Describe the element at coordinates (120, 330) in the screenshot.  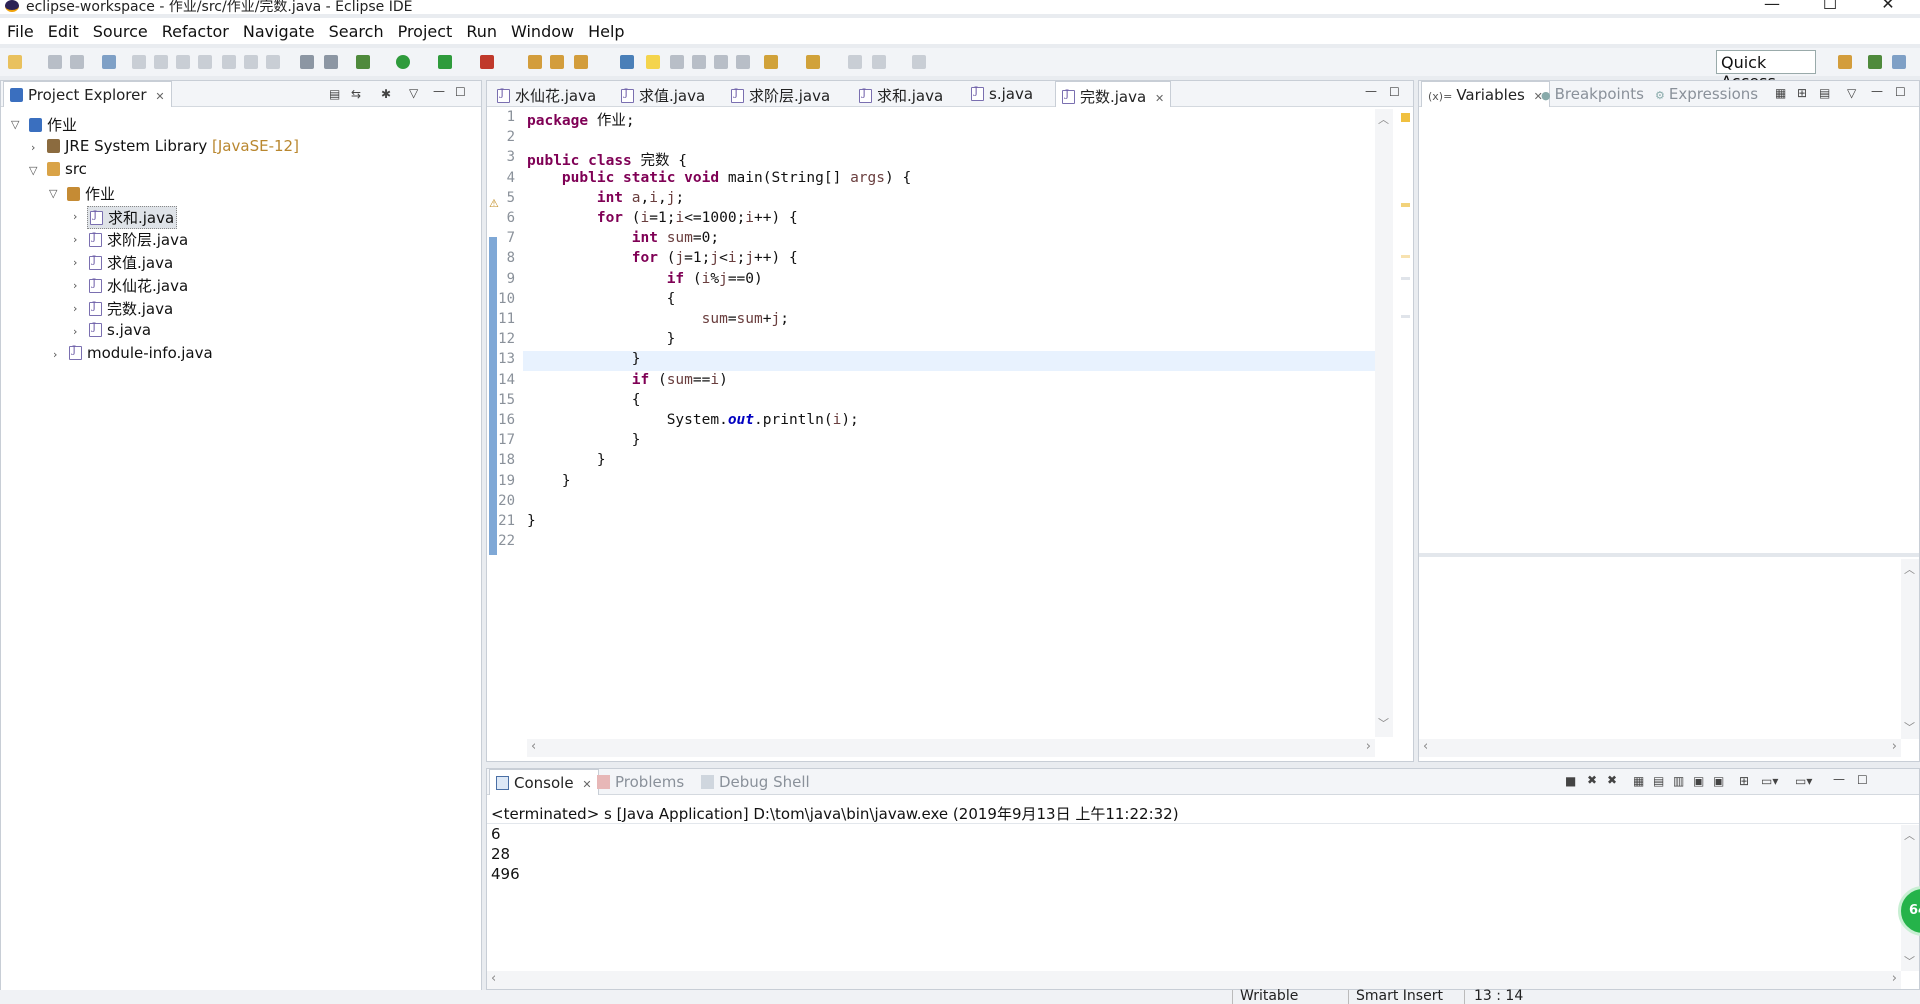
I see `tree-item-file: s.java` at that location.